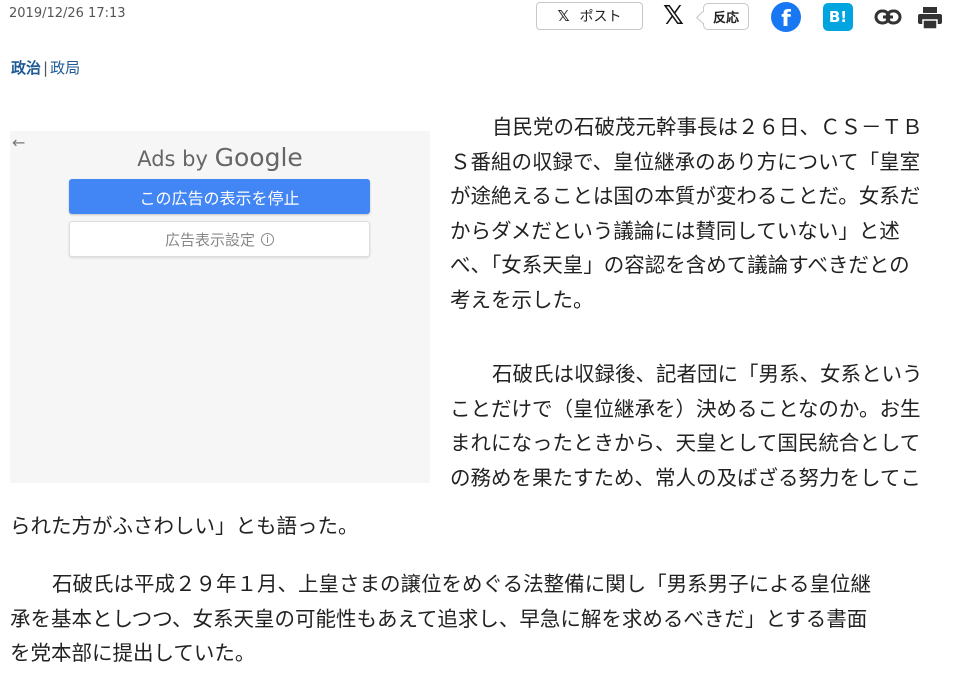 The width and height of the screenshot is (979, 692). I want to click on post-label: ポスト, so click(600, 17).